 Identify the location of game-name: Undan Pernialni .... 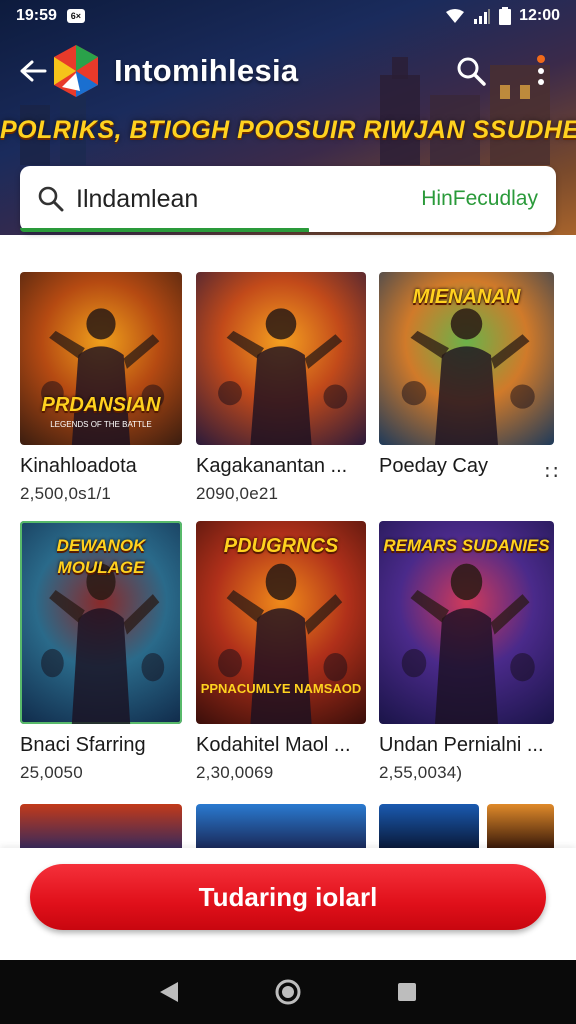
(461, 745).